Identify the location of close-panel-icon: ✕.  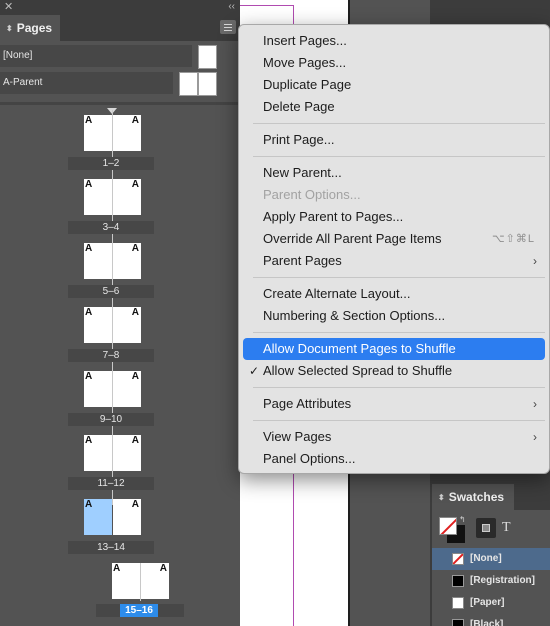
(8, 7).